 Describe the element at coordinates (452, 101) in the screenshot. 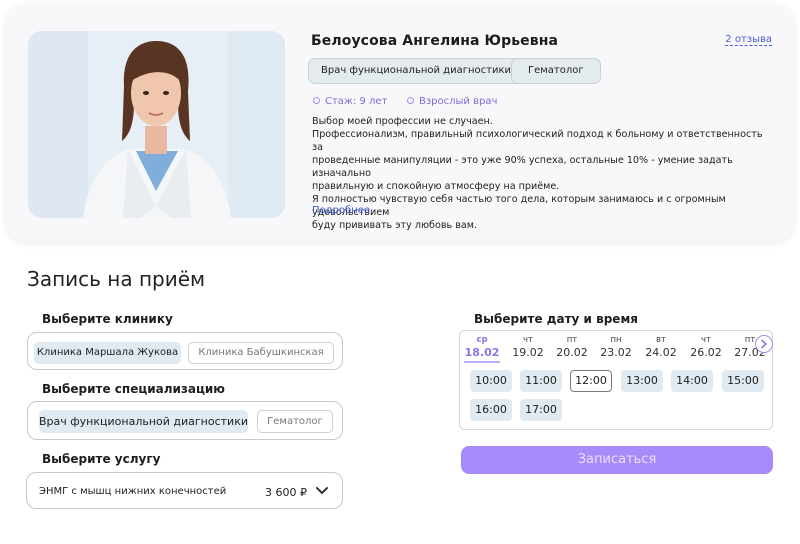

I see `patient-type: Взрослый врач` at that location.